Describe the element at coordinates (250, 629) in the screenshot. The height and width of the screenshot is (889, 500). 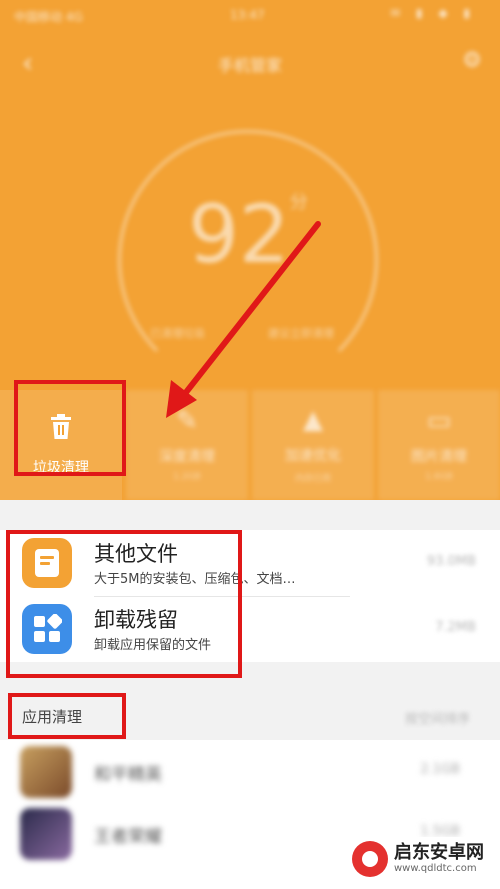
I see `list-item-uninstall-residue: 卸载残留 卸载应用保留的文件 7.2MB` at that location.